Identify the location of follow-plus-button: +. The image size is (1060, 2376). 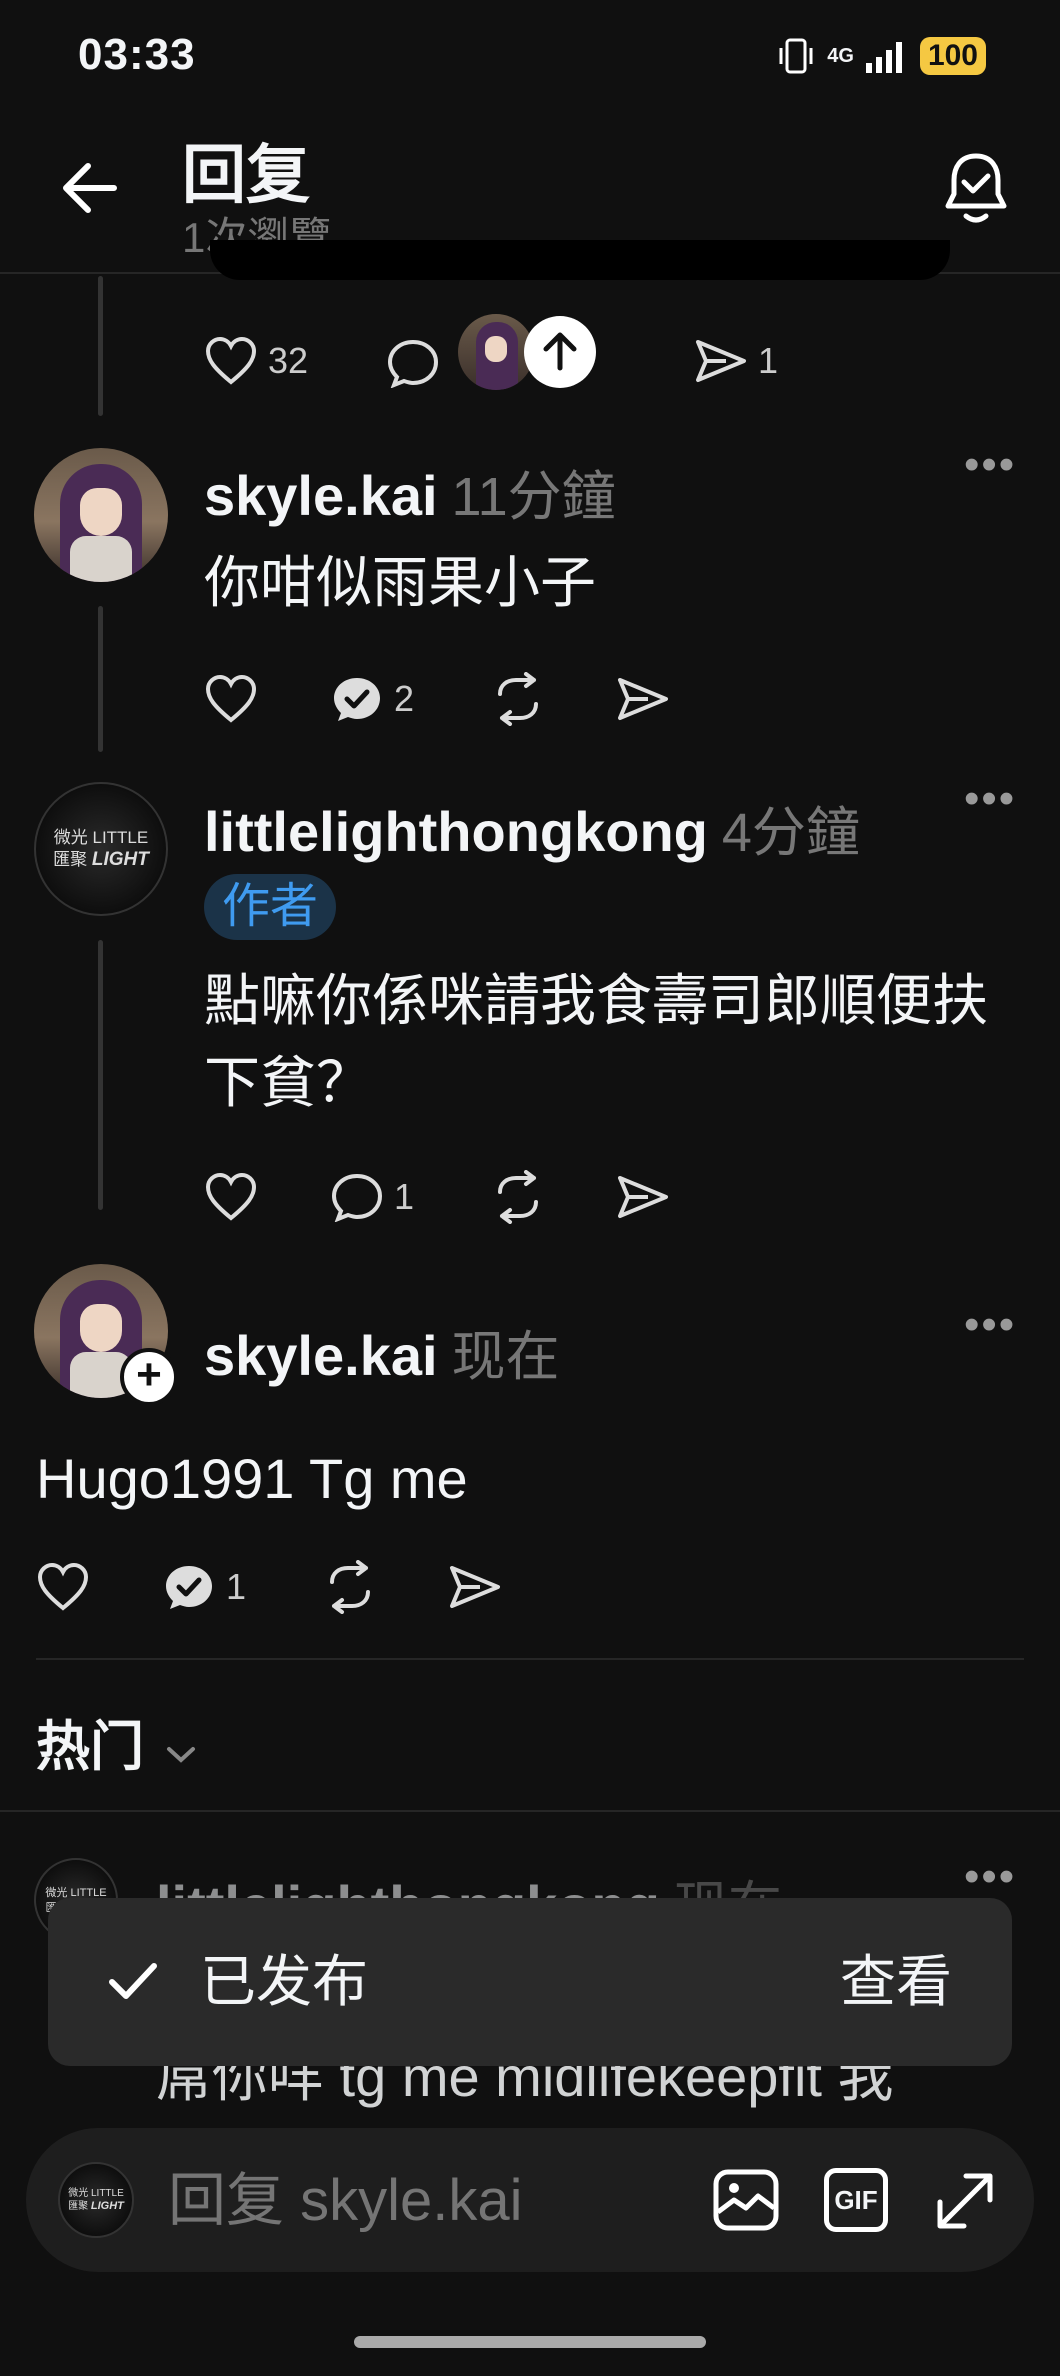
(149, 1377).